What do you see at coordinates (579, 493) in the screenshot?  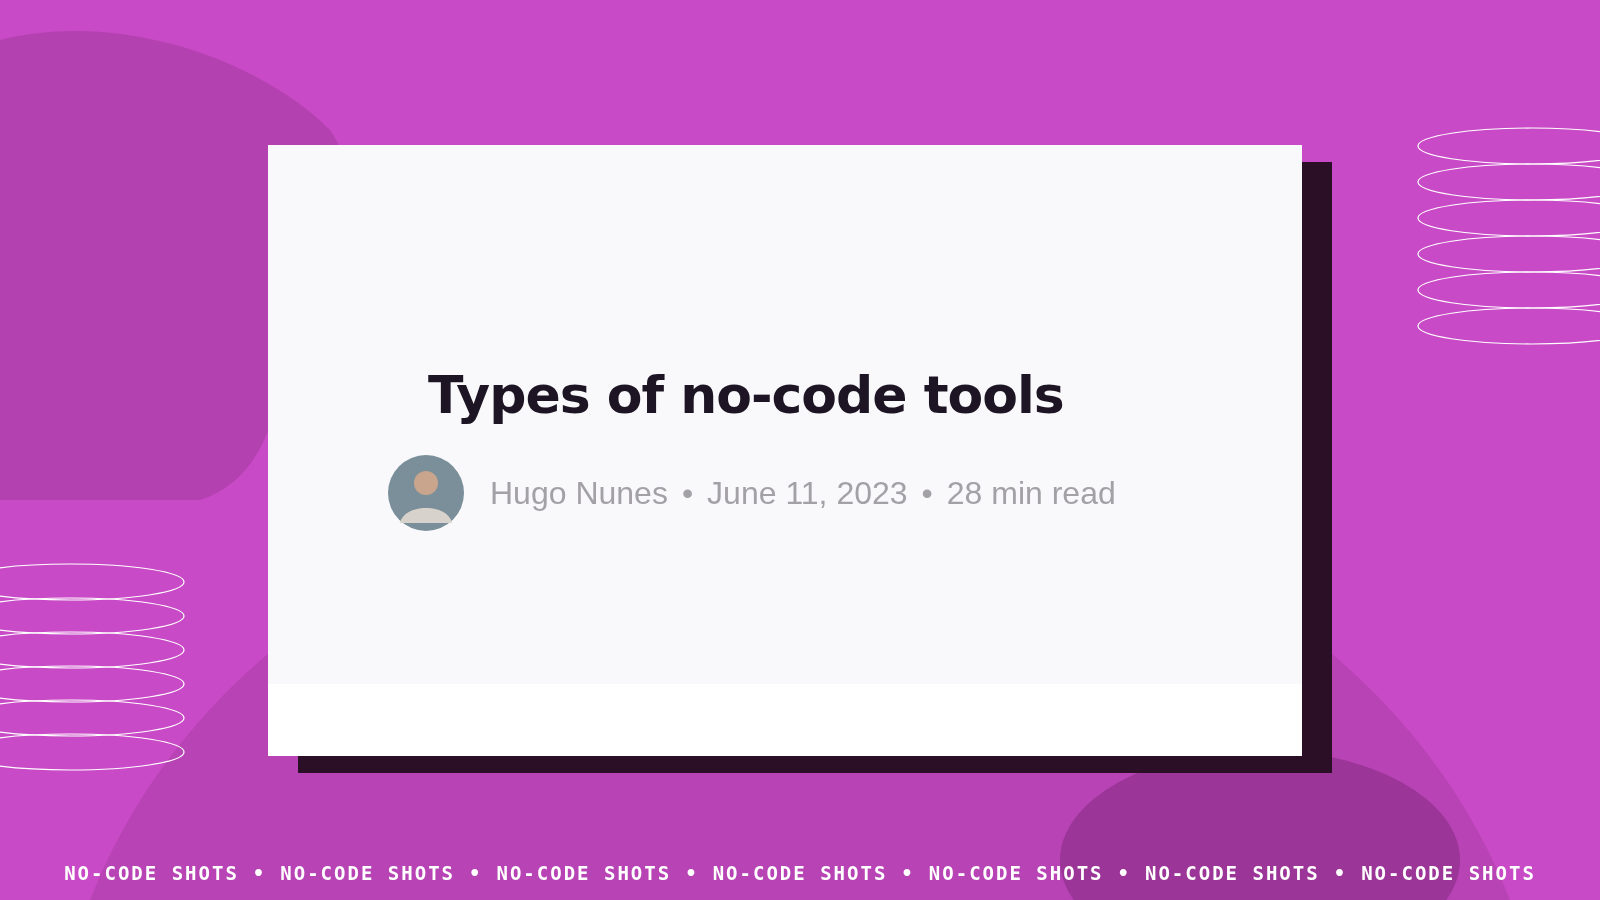 I see `author-name: Hugo Nunes` at bounding box center [579, 493].